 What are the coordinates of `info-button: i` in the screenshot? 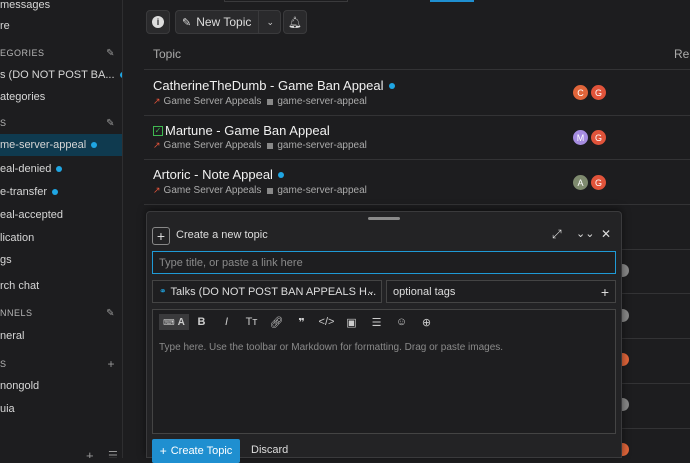 It's located at (158, 22).